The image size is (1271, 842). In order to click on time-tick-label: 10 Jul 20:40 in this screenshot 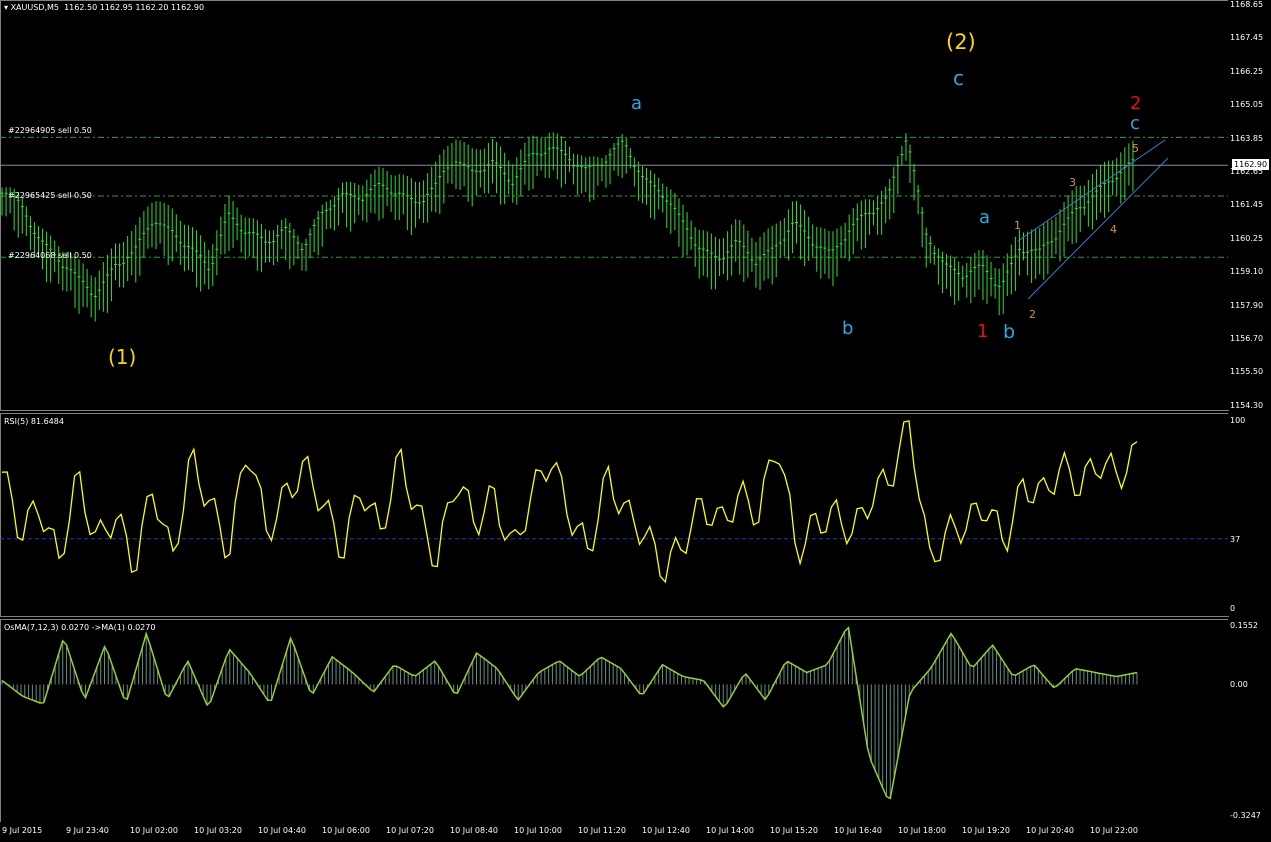, I will do `click(1050, 830)`.